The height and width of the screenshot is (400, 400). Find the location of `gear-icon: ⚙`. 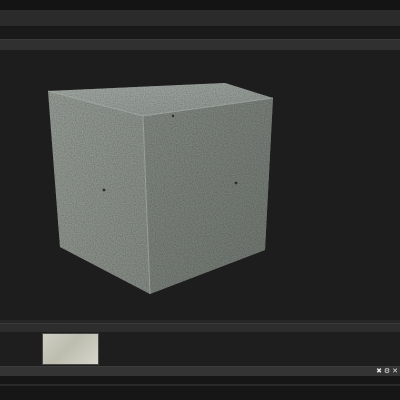

gear-icon: ⚙ is located at coordinates (387, 371).